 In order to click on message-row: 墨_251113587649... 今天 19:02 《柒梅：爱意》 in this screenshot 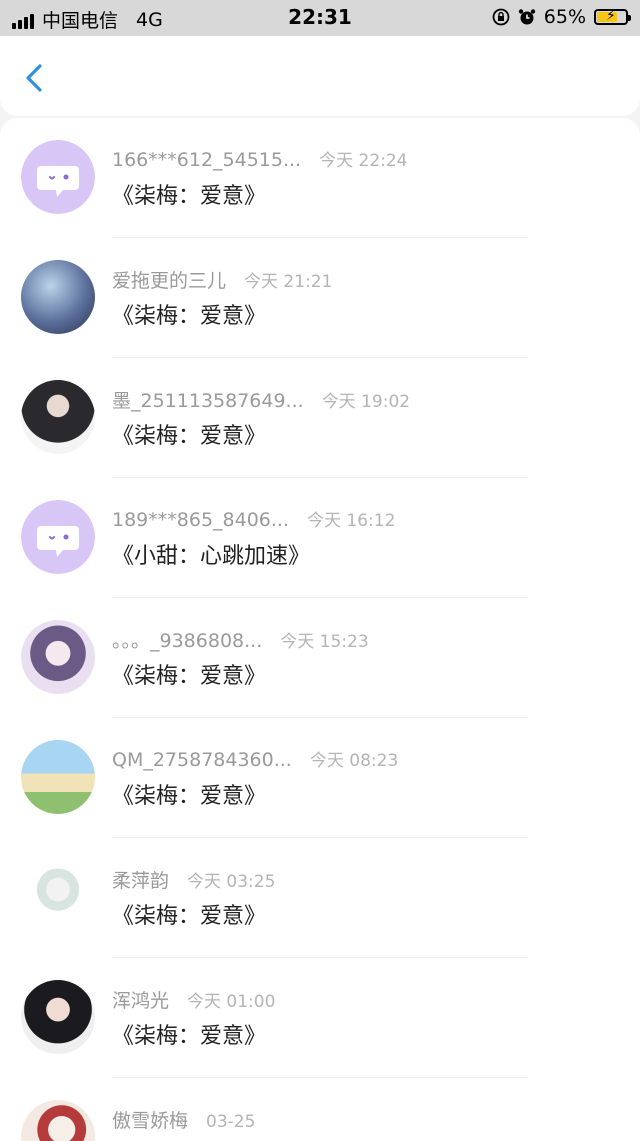, I will do `click(320, 418)`.